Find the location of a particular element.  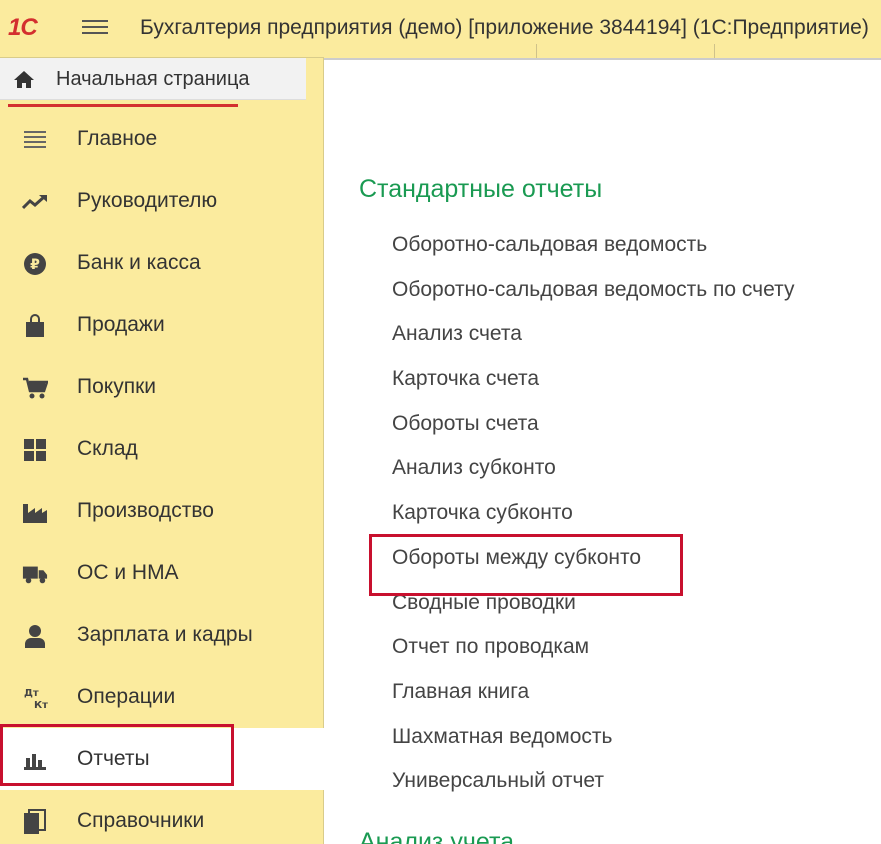

sidebar-item-label: Зарплата и кадры is located at coordinates (165, 634).